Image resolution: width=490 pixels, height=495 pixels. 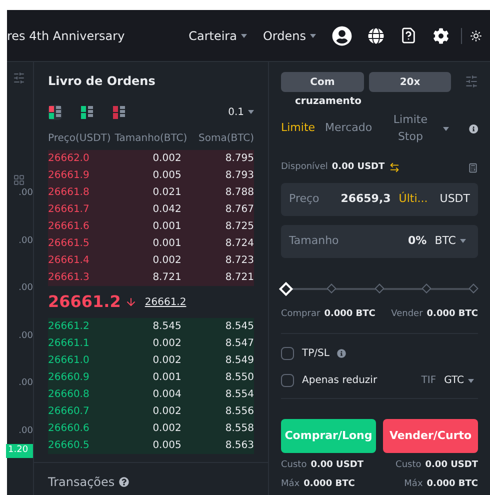 I want to click on order-book-row: 26661.6 0.001 8.725, so click(x=151, y=226).